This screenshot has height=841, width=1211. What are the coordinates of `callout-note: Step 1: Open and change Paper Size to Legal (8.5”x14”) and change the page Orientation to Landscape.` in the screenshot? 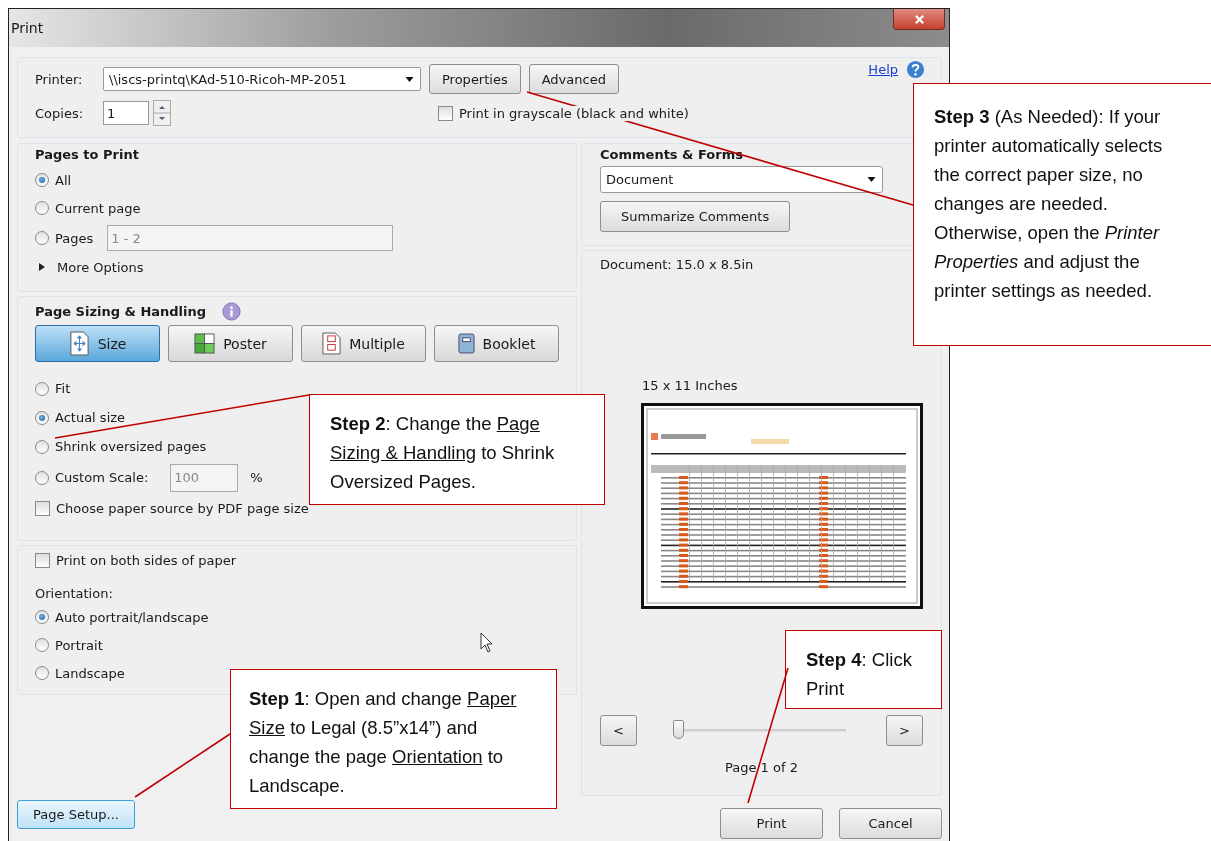 It's located at (393, 739).